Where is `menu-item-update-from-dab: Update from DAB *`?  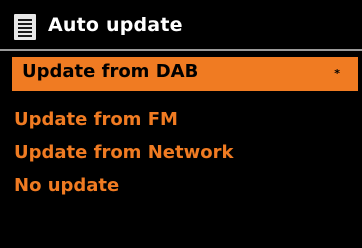 menu-item-update-from-dab: Update from DAB * is located at coordinates (185, 74).